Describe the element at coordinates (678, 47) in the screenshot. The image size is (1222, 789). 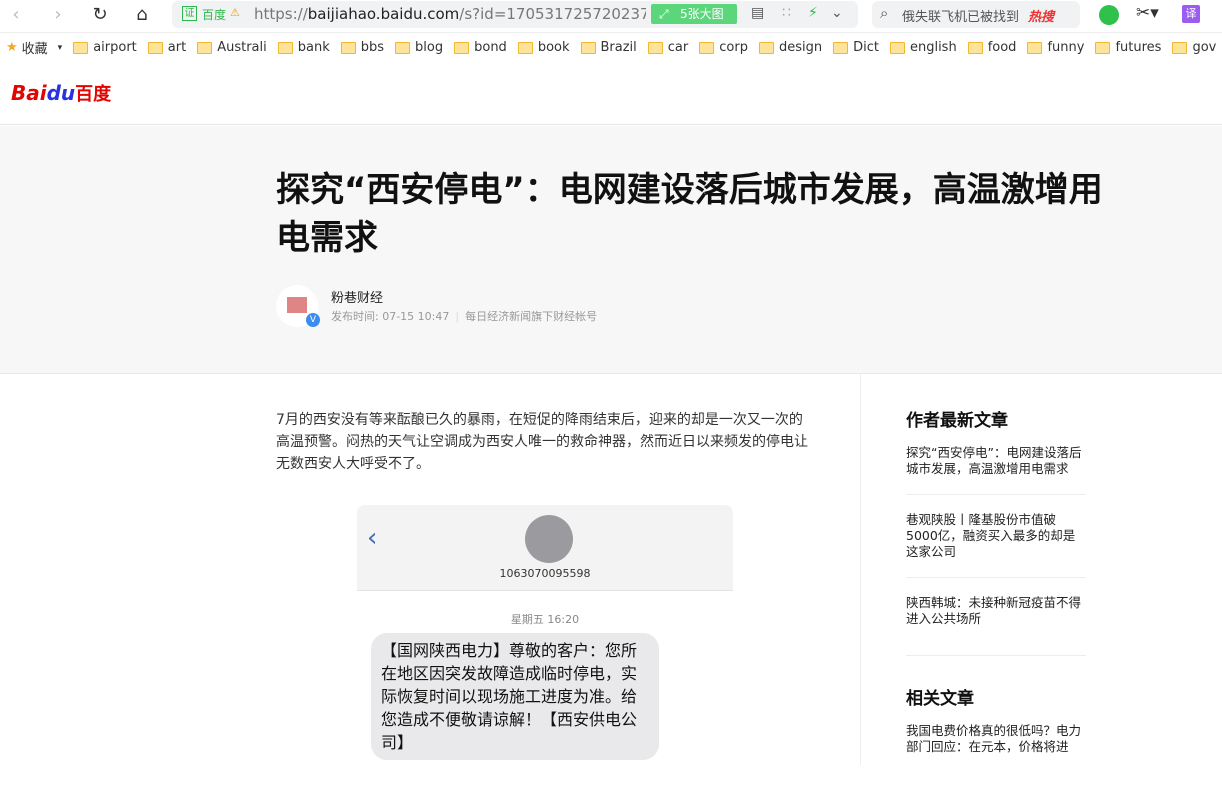
I see `bookmark-label: car` at that location.